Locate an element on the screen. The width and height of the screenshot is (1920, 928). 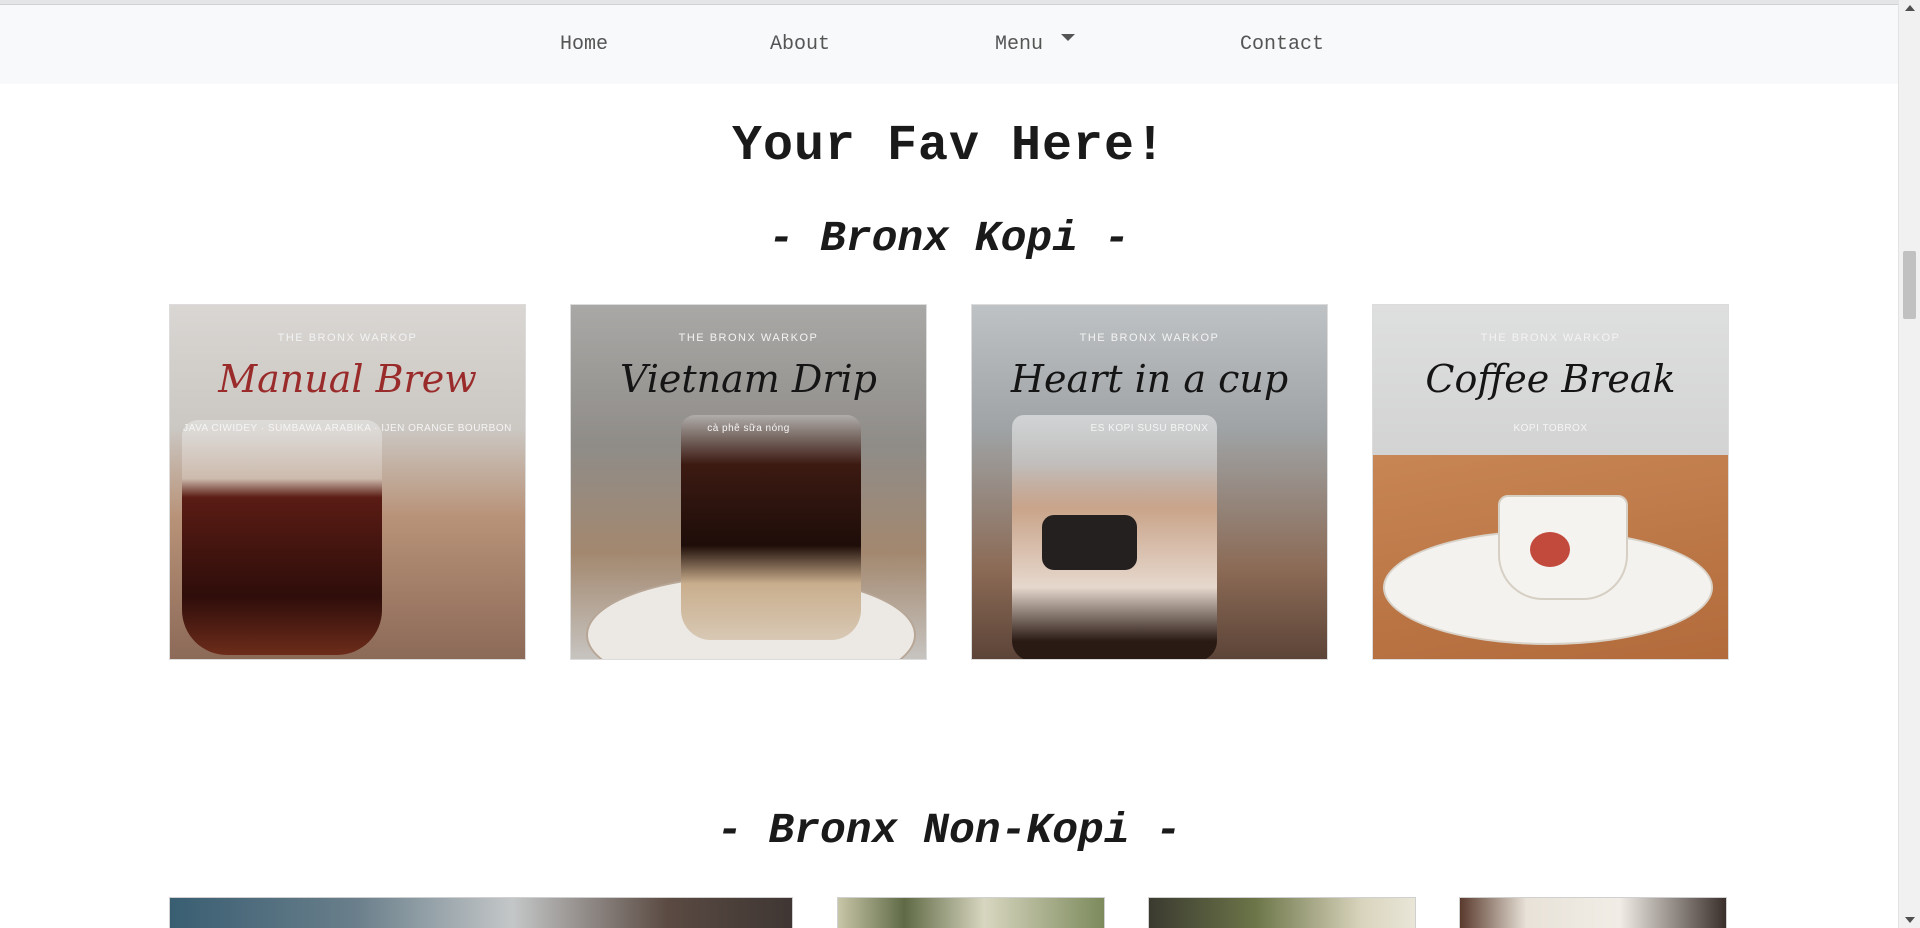
arrow-down-icon is located at coordinates (1910, 920).